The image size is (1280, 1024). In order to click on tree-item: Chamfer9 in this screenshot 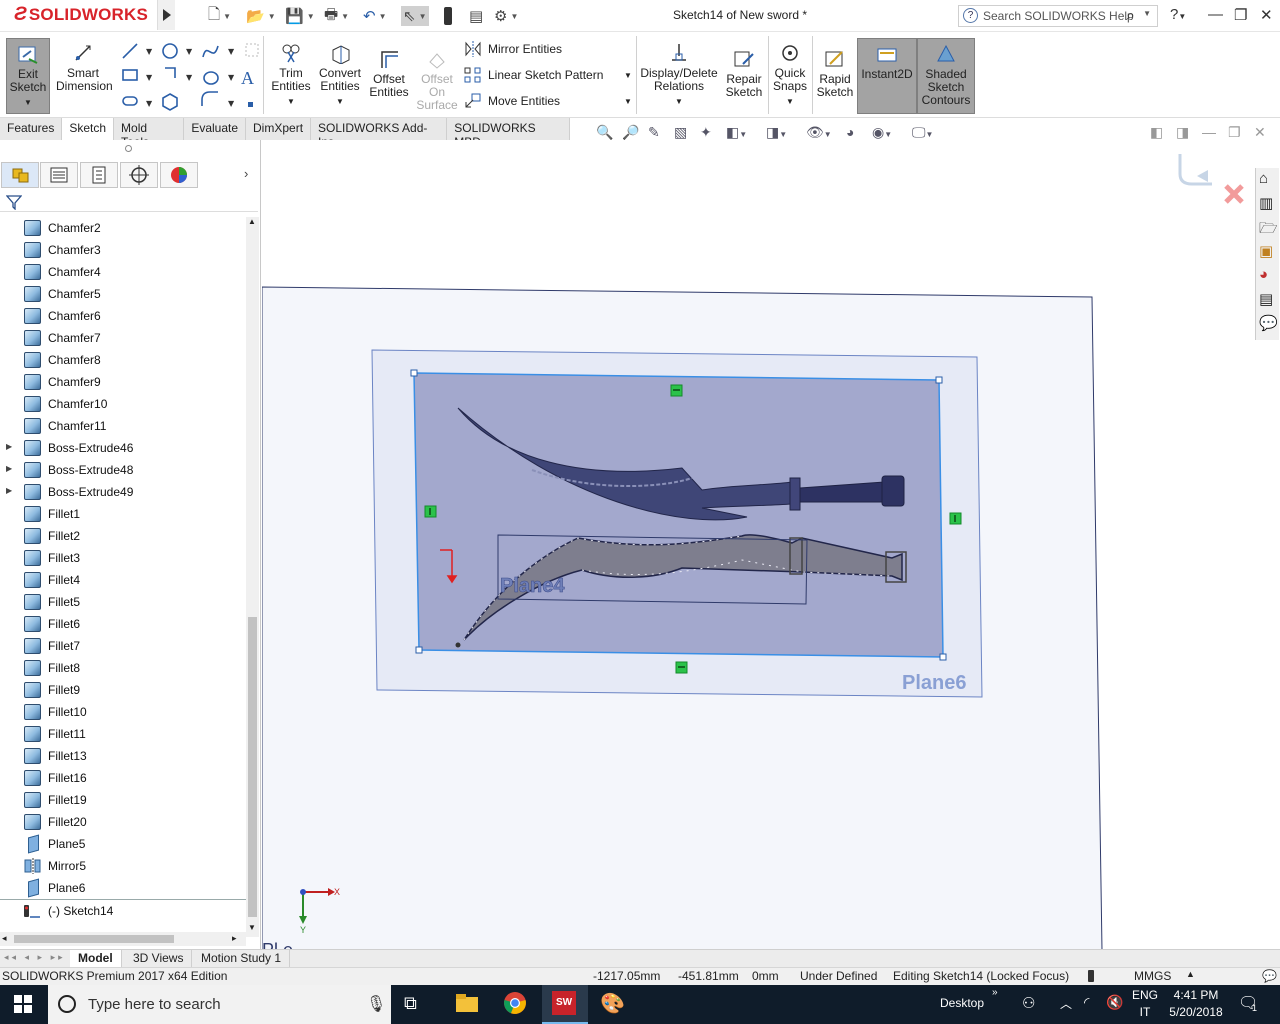, I will do `click(123, 382)`.